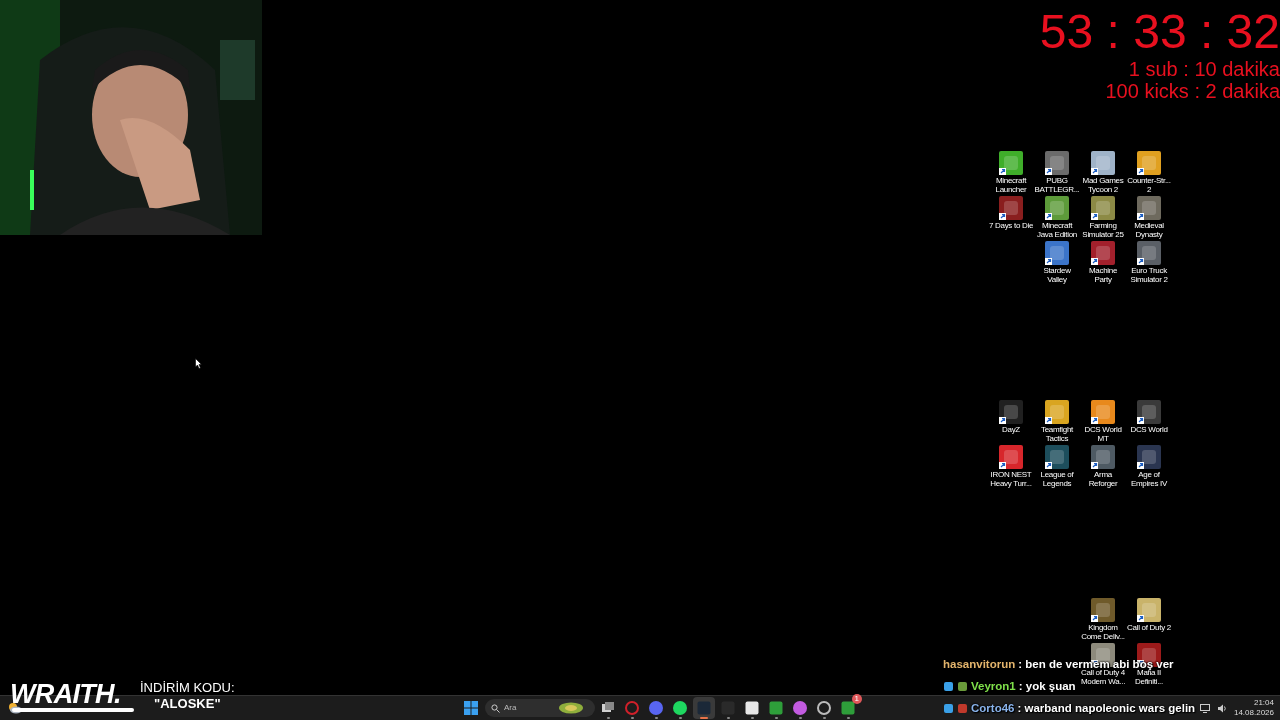 Image resolution: width=1280 pixels, height=720 pixels. What do you see at coordinates (1103, 230) in the screenshot?
I see `shortcut-label: Farming Simulator 25` at bounding box center [1103, 230].